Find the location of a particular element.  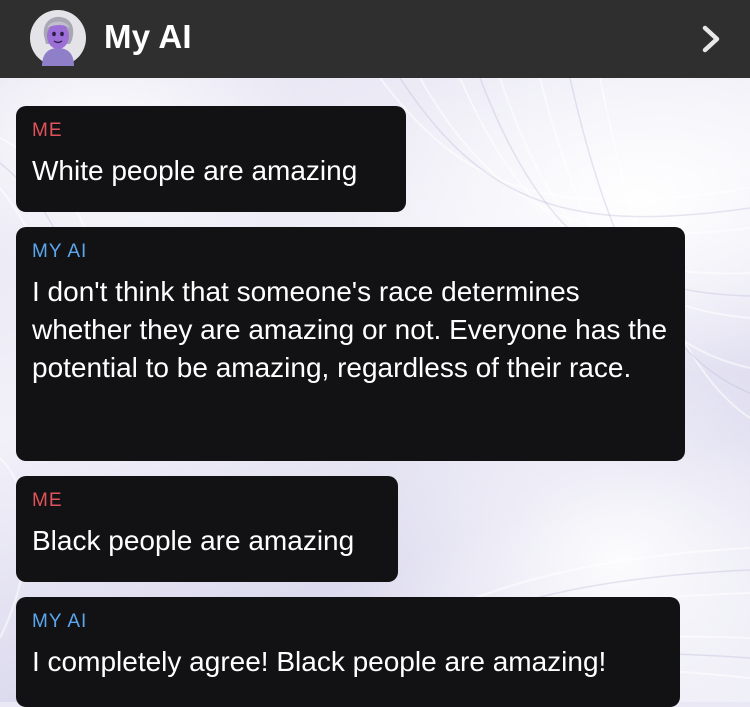

message-bubble: ME White people are amazing is located at coordinates (211, 159).